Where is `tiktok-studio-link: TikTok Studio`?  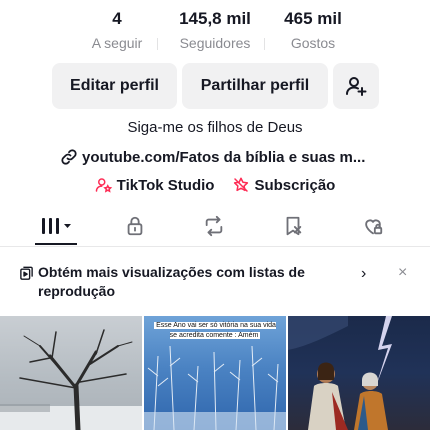
tiktok-studio-link: TikTok Studio is located at coordinates (155, 185).